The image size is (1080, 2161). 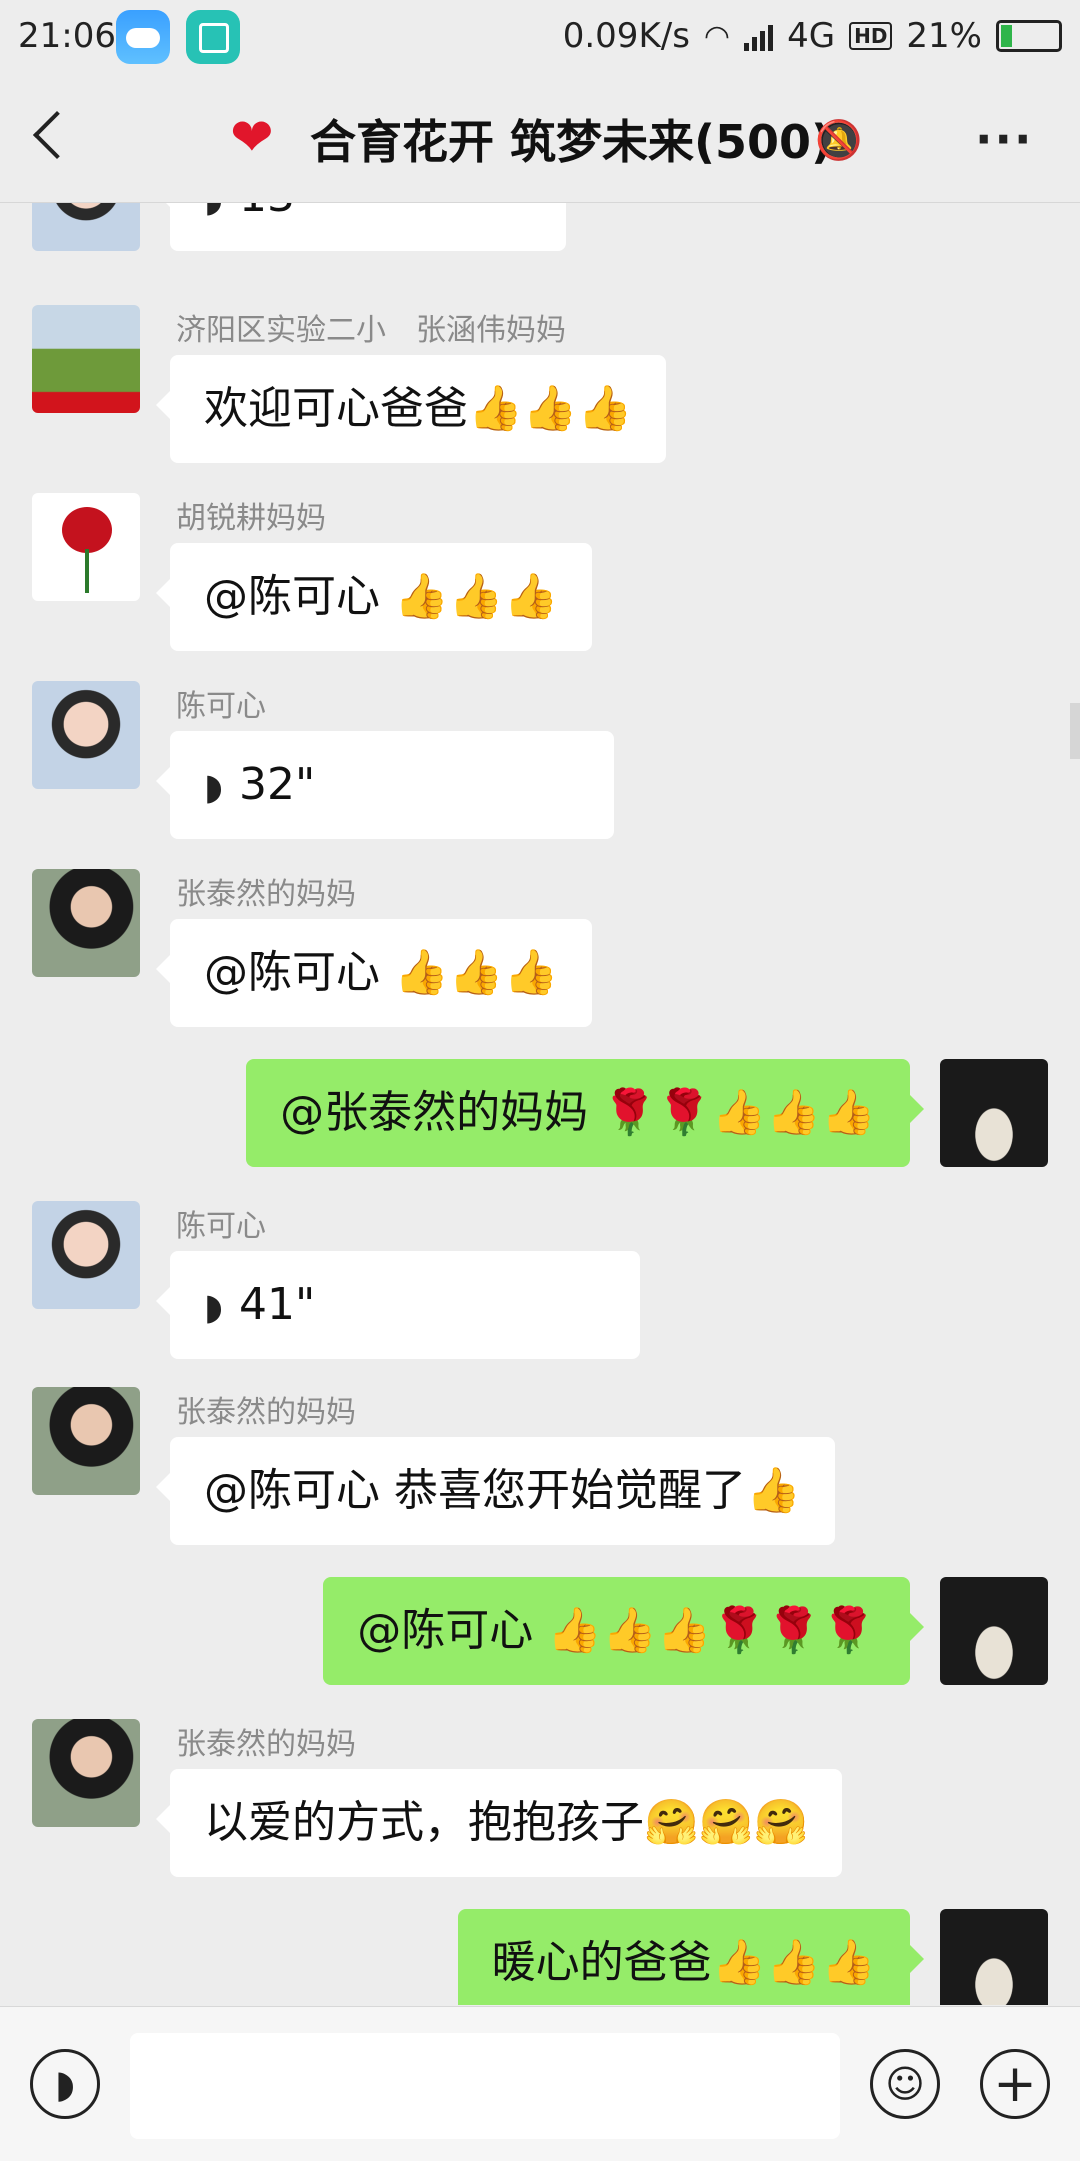 I want to click on heart-icon: ❤, so click(x=252, y=138).